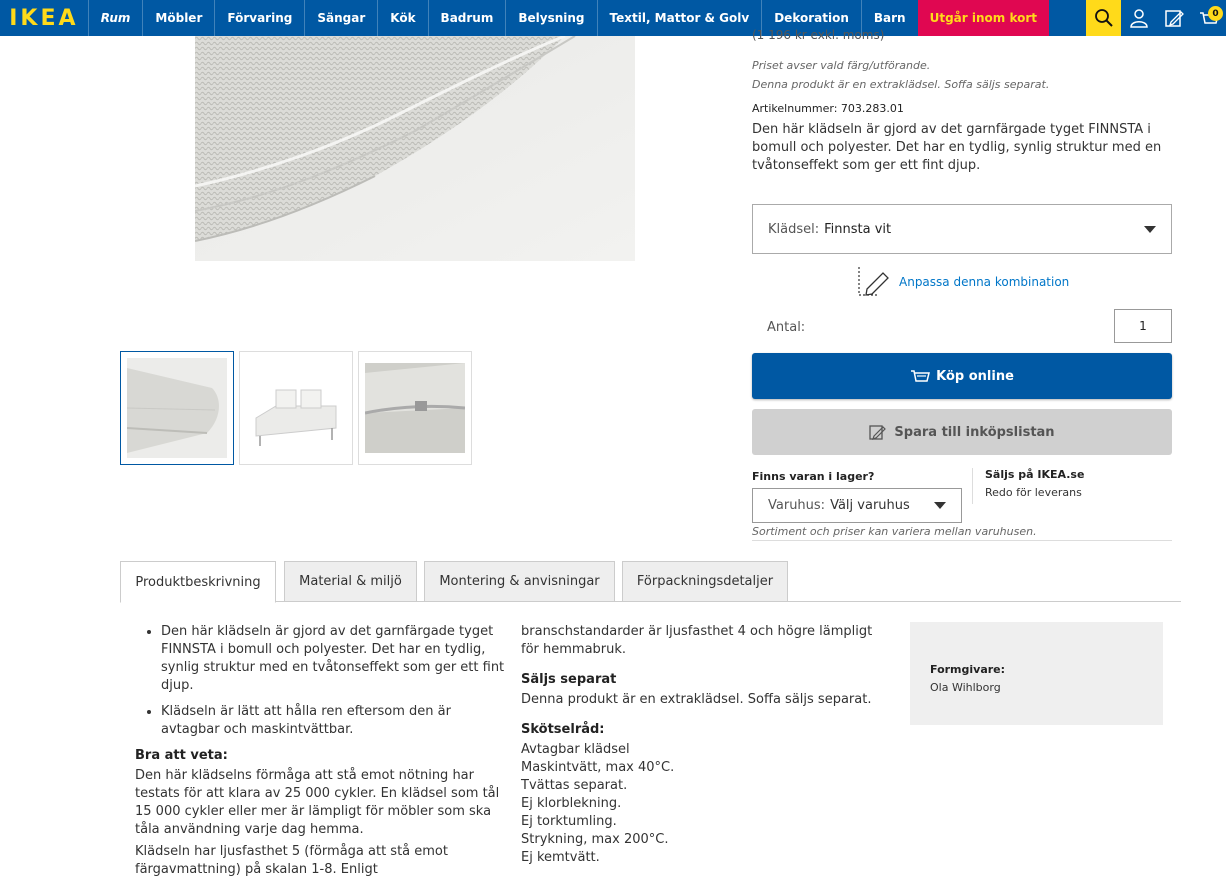 Image resolution: width=1226 pixels, height=894 pixels. What do you see at coordinates (560, 857) in the screenshot?
I see `care-line: Ej kemtvätt.` at bounding box center [560, 857].